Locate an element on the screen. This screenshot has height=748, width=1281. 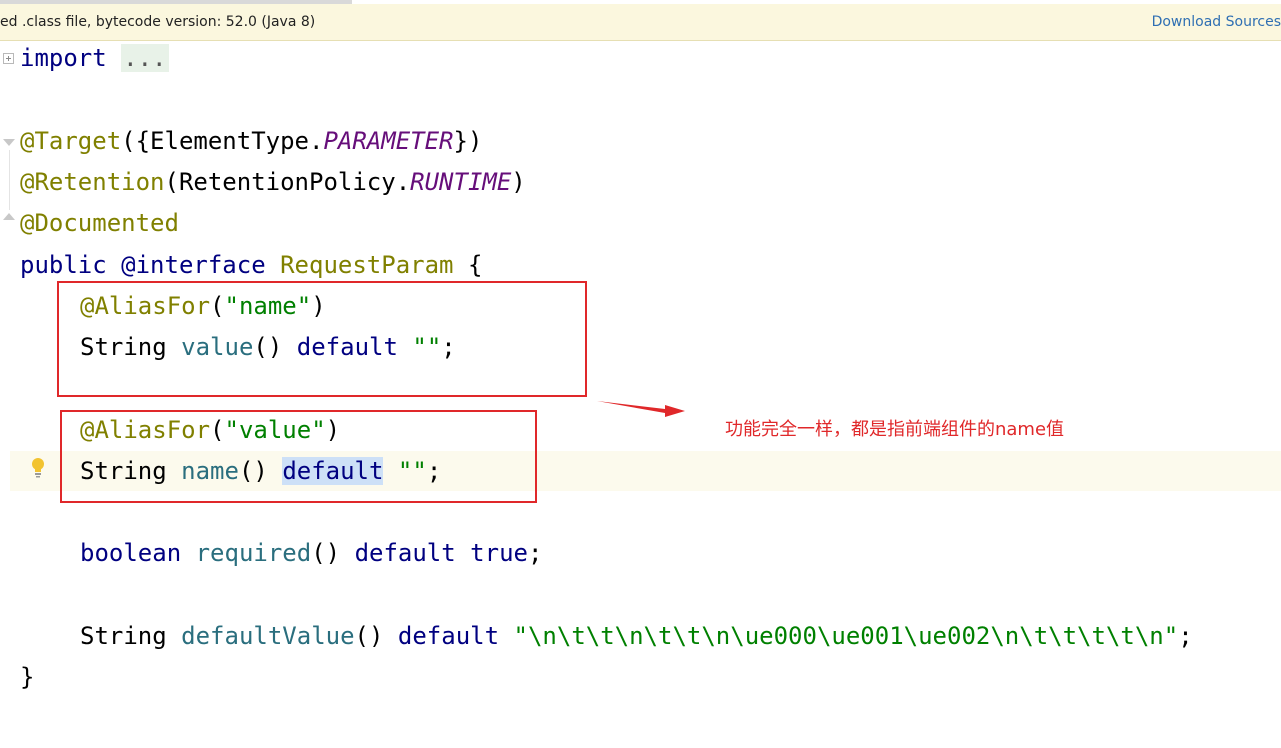
token-text: } is located at coordinates (27, 677).